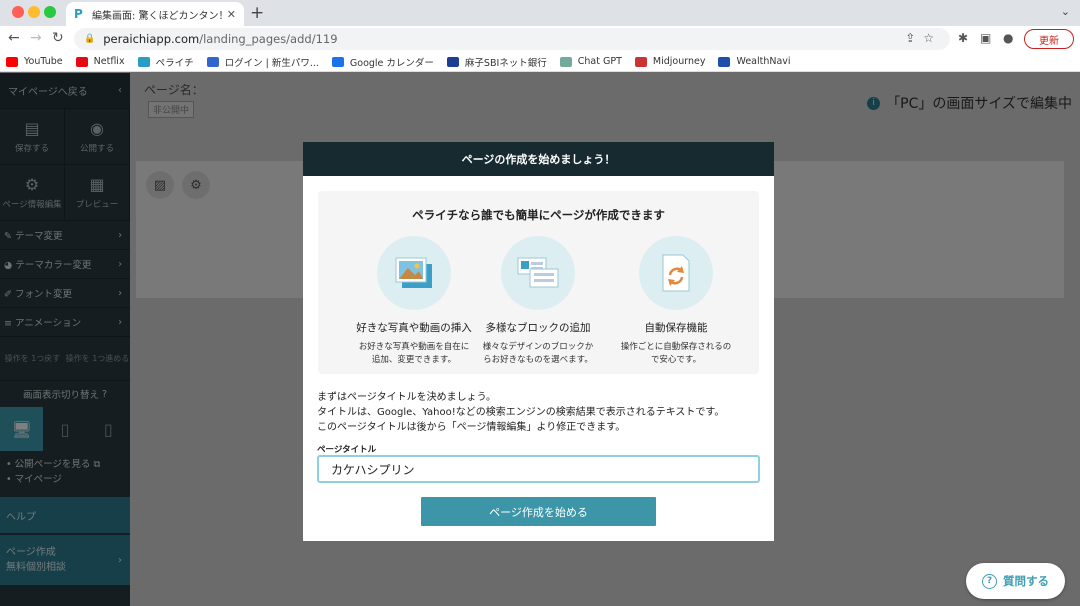 This screenshot has height=606, width=1080. I want to click on bookmark-label: ペライチ, so click(174, 63).